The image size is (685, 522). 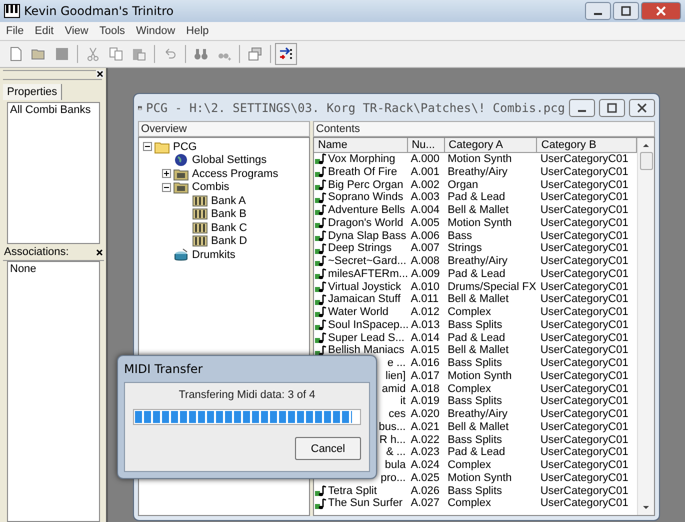 I want to click on table-cell: Strings, so click(x=491, y=248).